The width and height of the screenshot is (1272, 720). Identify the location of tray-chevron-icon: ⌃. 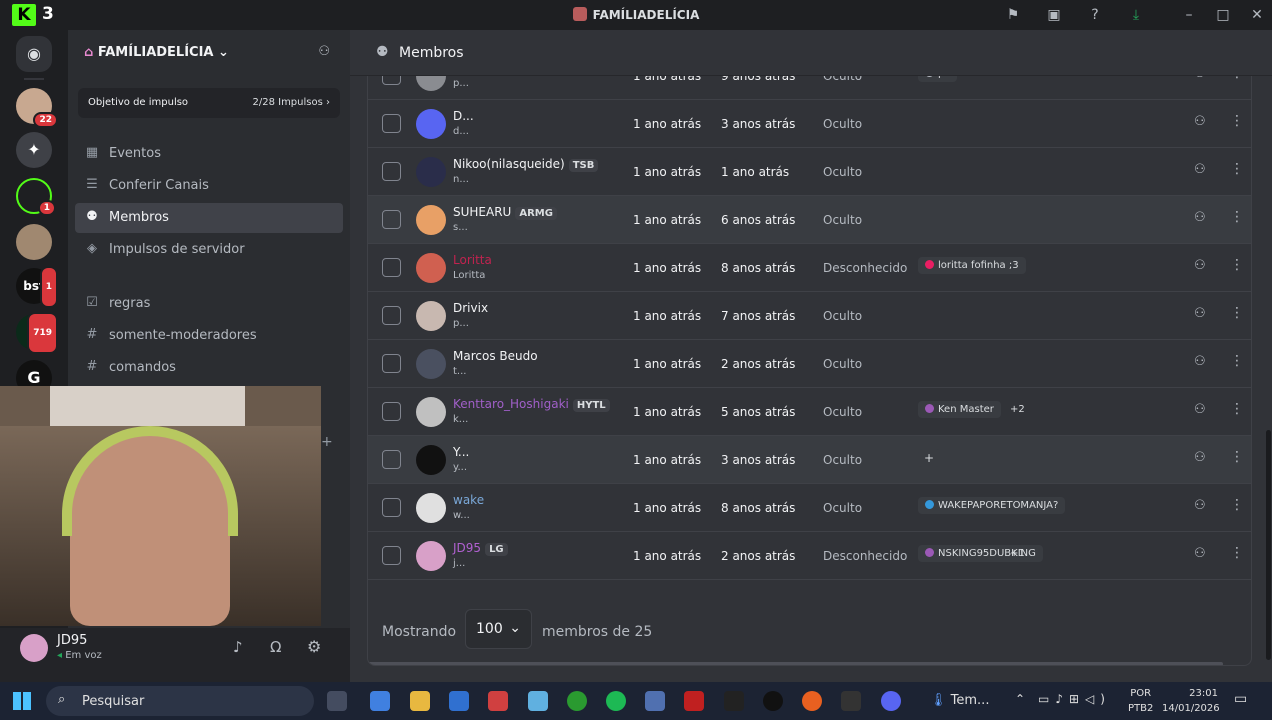
(1020, 699).